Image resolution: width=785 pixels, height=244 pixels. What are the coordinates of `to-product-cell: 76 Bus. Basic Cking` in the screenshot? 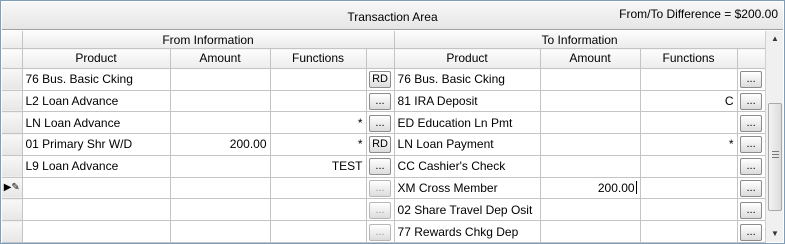 It's located at (467, 79).